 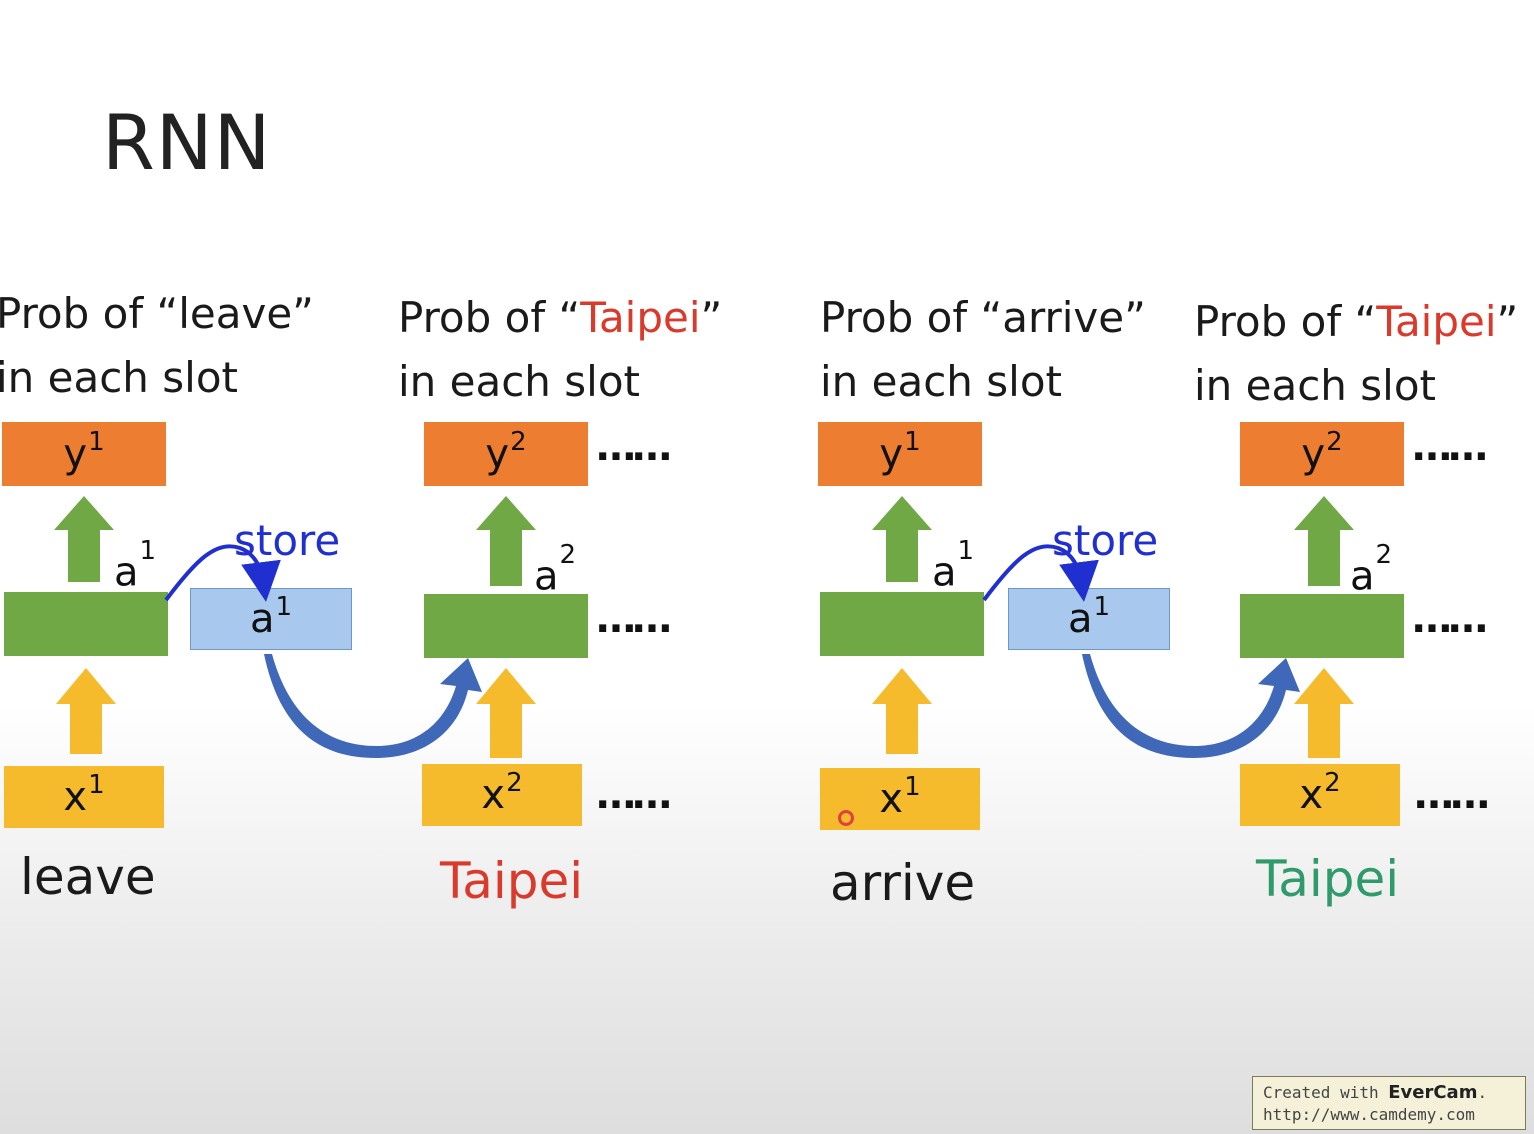 What do you see at coordinates (1375, 1092) in the screenshot?
I see `watermark-line1: Created with EverCam.` at bounding box center [1375, 1092].